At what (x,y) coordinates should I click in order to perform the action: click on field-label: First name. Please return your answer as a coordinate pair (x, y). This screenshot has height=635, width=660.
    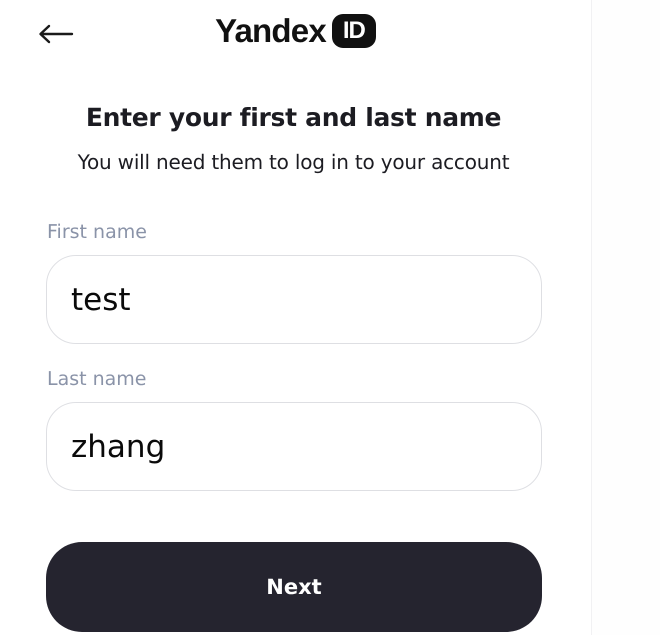
    Looking at the image, I should click on (97, 232).